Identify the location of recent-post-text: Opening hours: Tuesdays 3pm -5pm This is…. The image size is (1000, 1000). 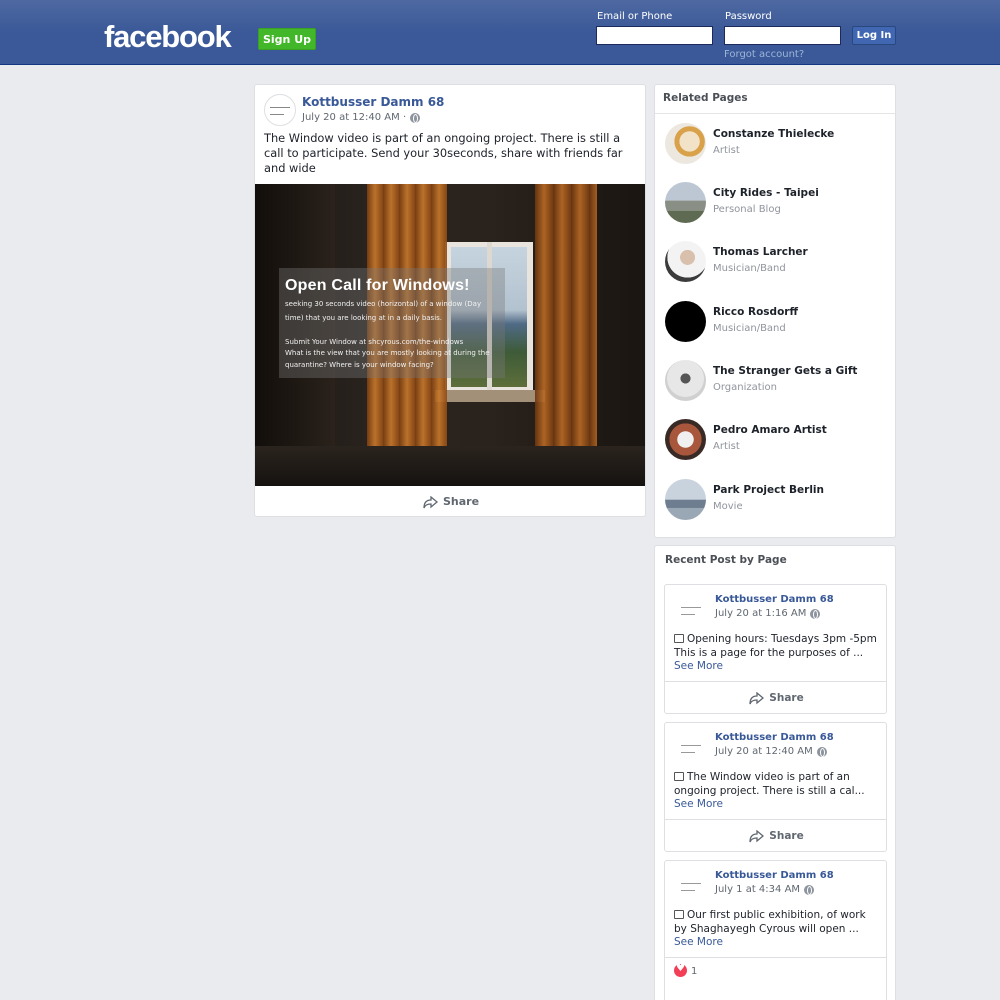
(776, 646).